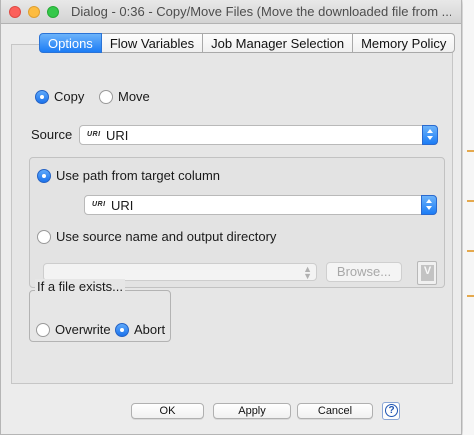  I want to click on flow-variable-button: V, so click(427, 273).